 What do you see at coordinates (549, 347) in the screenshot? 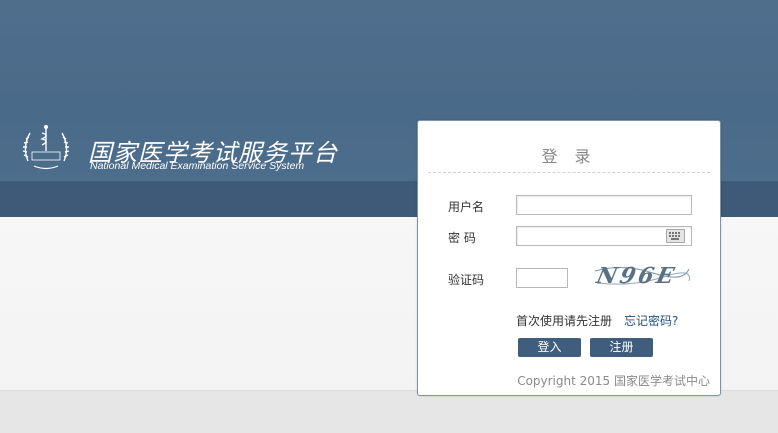
I see `login-button: 登入` at bounding box center [549, 347].